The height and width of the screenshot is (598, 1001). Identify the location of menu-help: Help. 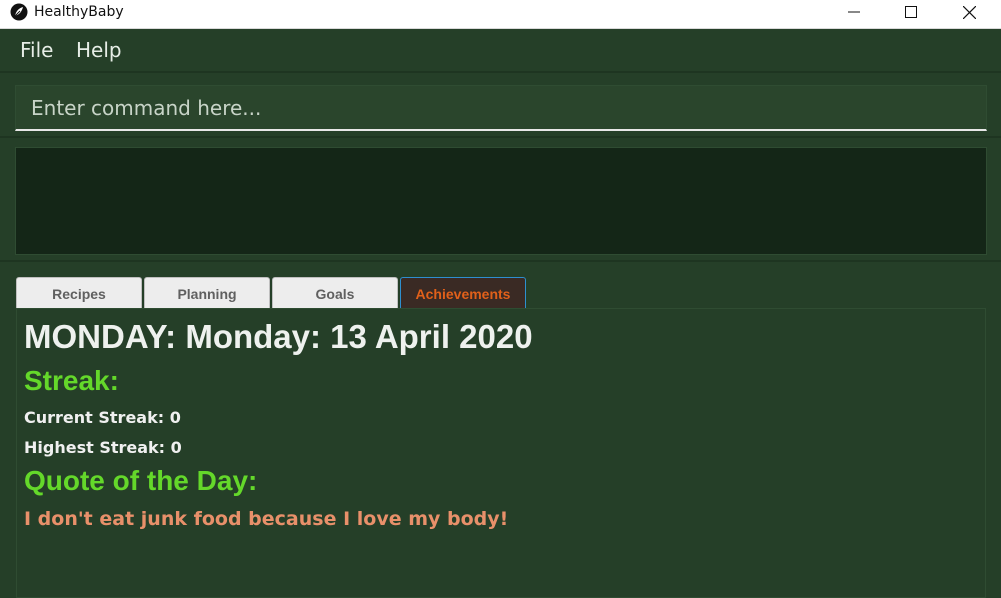
(99, 50).